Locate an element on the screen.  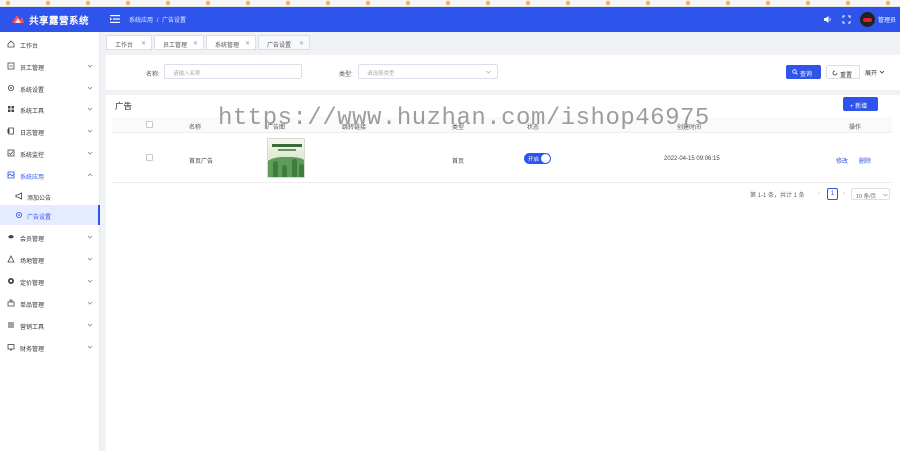
sidebar-item-label: 添加公告 is located at coordinates (39, 199).